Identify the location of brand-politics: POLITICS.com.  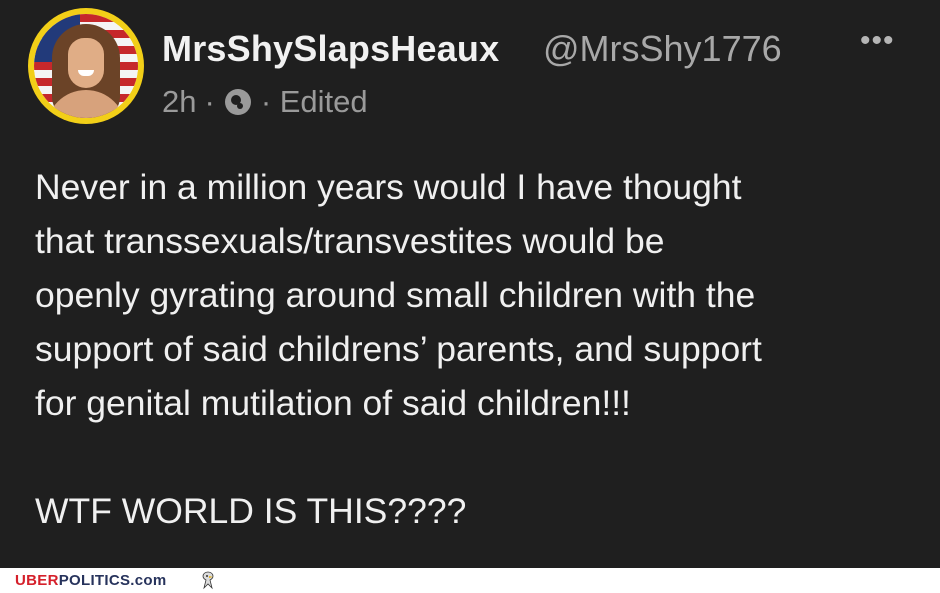
(112, 580).